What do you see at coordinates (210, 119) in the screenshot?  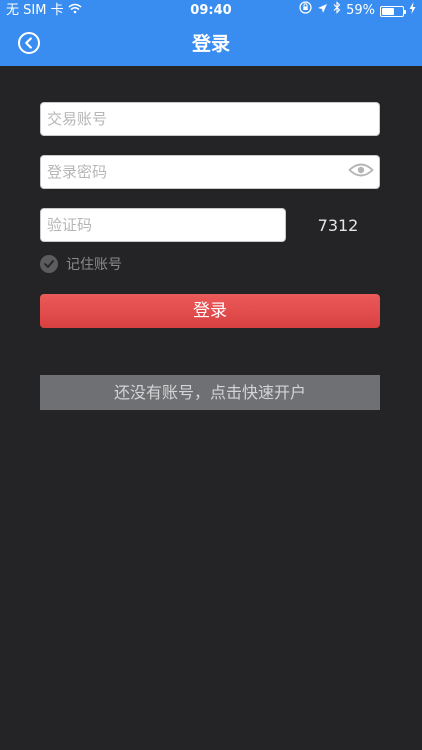 I see `account-input` at bounding box center [210, 119].